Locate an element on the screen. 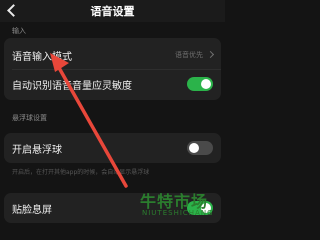  top-bar: 语音设置 is located at coordinates (112, 11).